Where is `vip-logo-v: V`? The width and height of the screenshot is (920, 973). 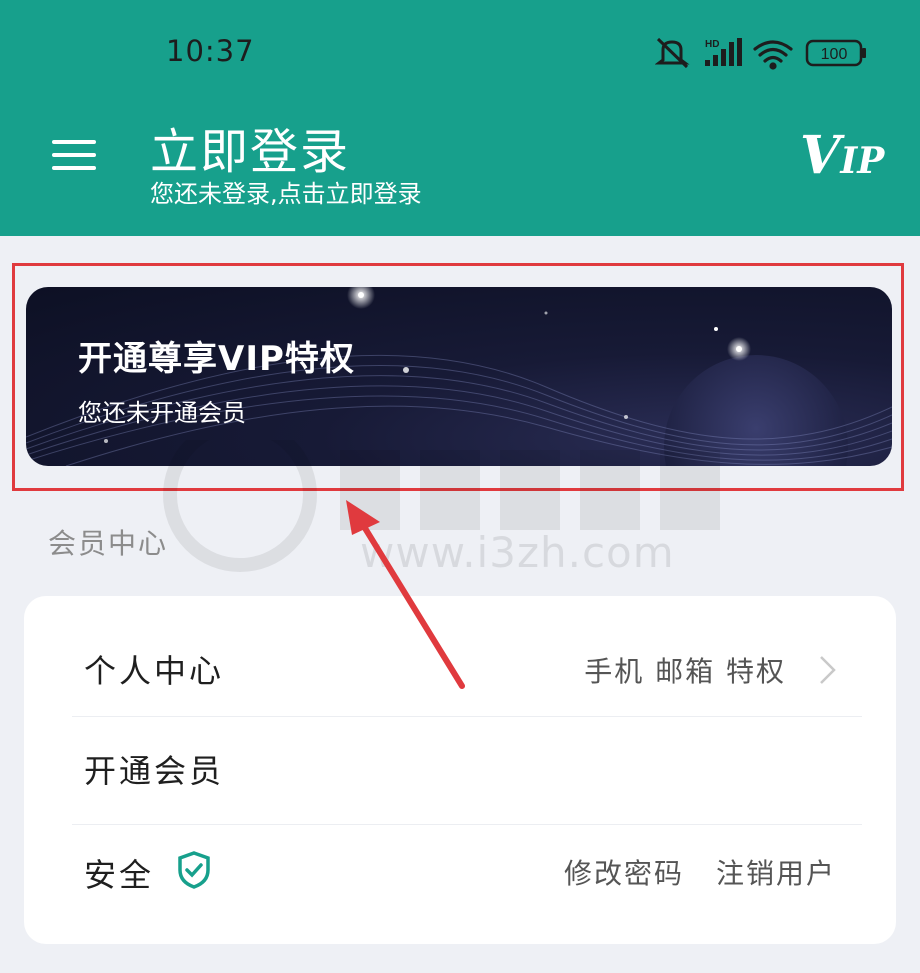
vip-logo-v: V is located at coordinates (820, 155).